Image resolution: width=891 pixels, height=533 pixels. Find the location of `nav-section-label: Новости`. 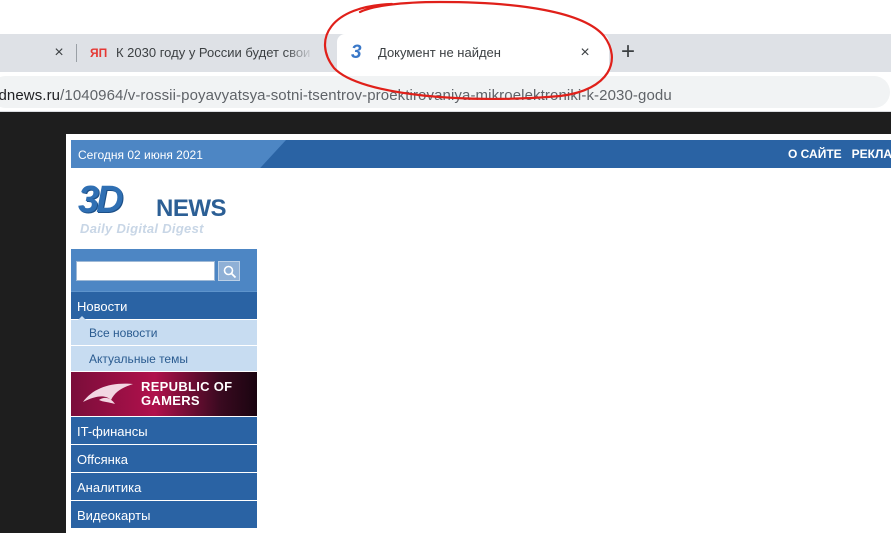

nav-section-label: Новости is located at coordinates (102, 306).